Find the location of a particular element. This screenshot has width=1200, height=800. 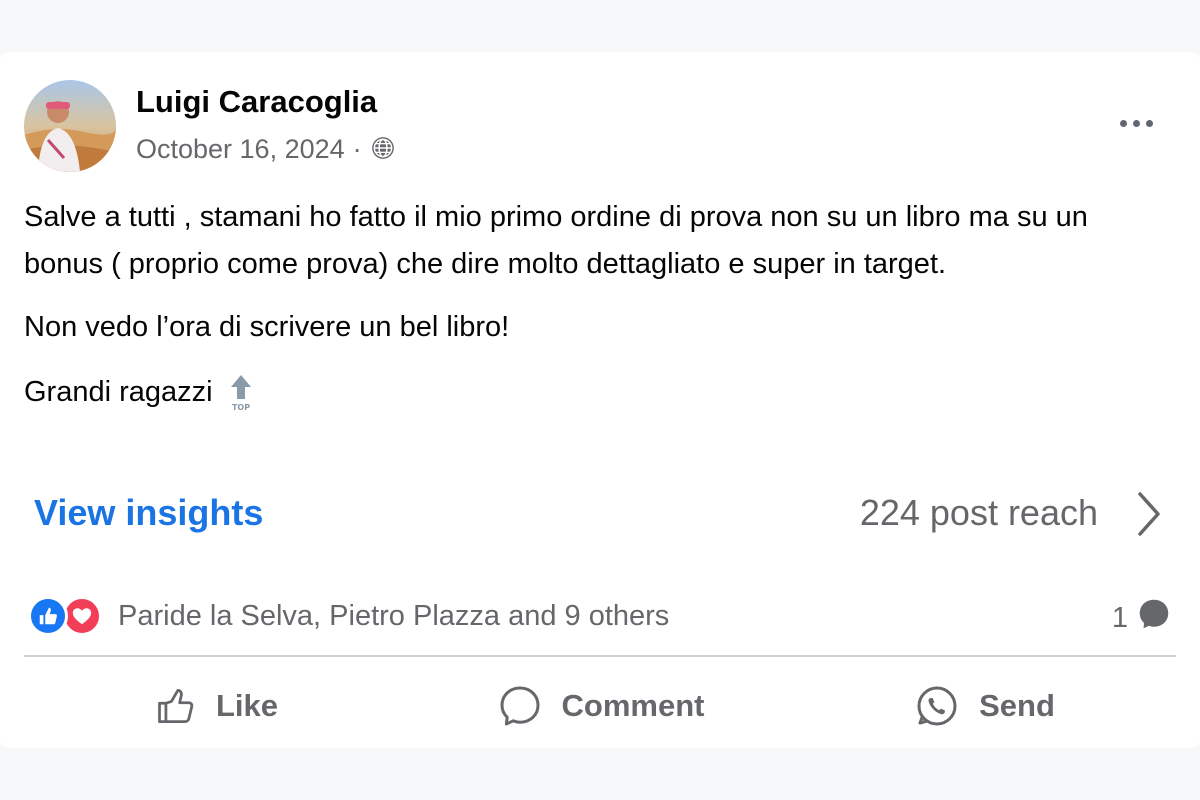

like-button: Like is located at coordinates (216, 706).